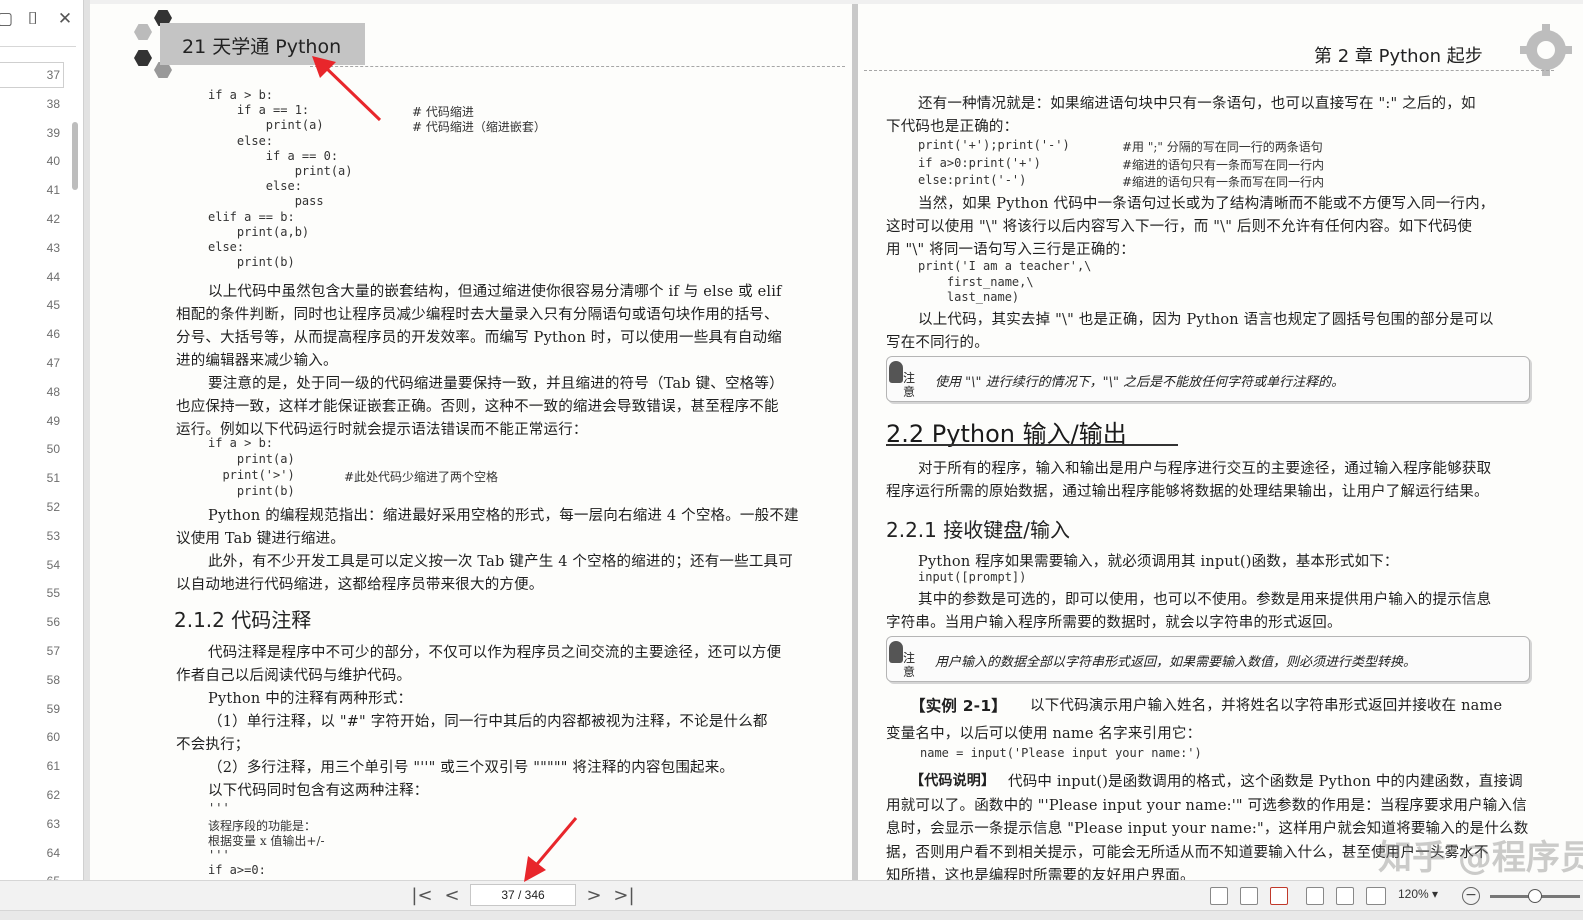  What do you see at coordinates (53, 190) in the screenshot?
I see `page-number: 41` at bounding box center [53, 190].